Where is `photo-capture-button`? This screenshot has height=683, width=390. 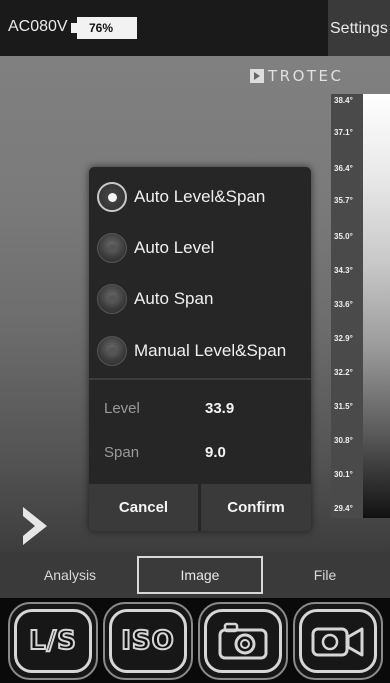 photo-capture-button is located at coordinates (243, 641).